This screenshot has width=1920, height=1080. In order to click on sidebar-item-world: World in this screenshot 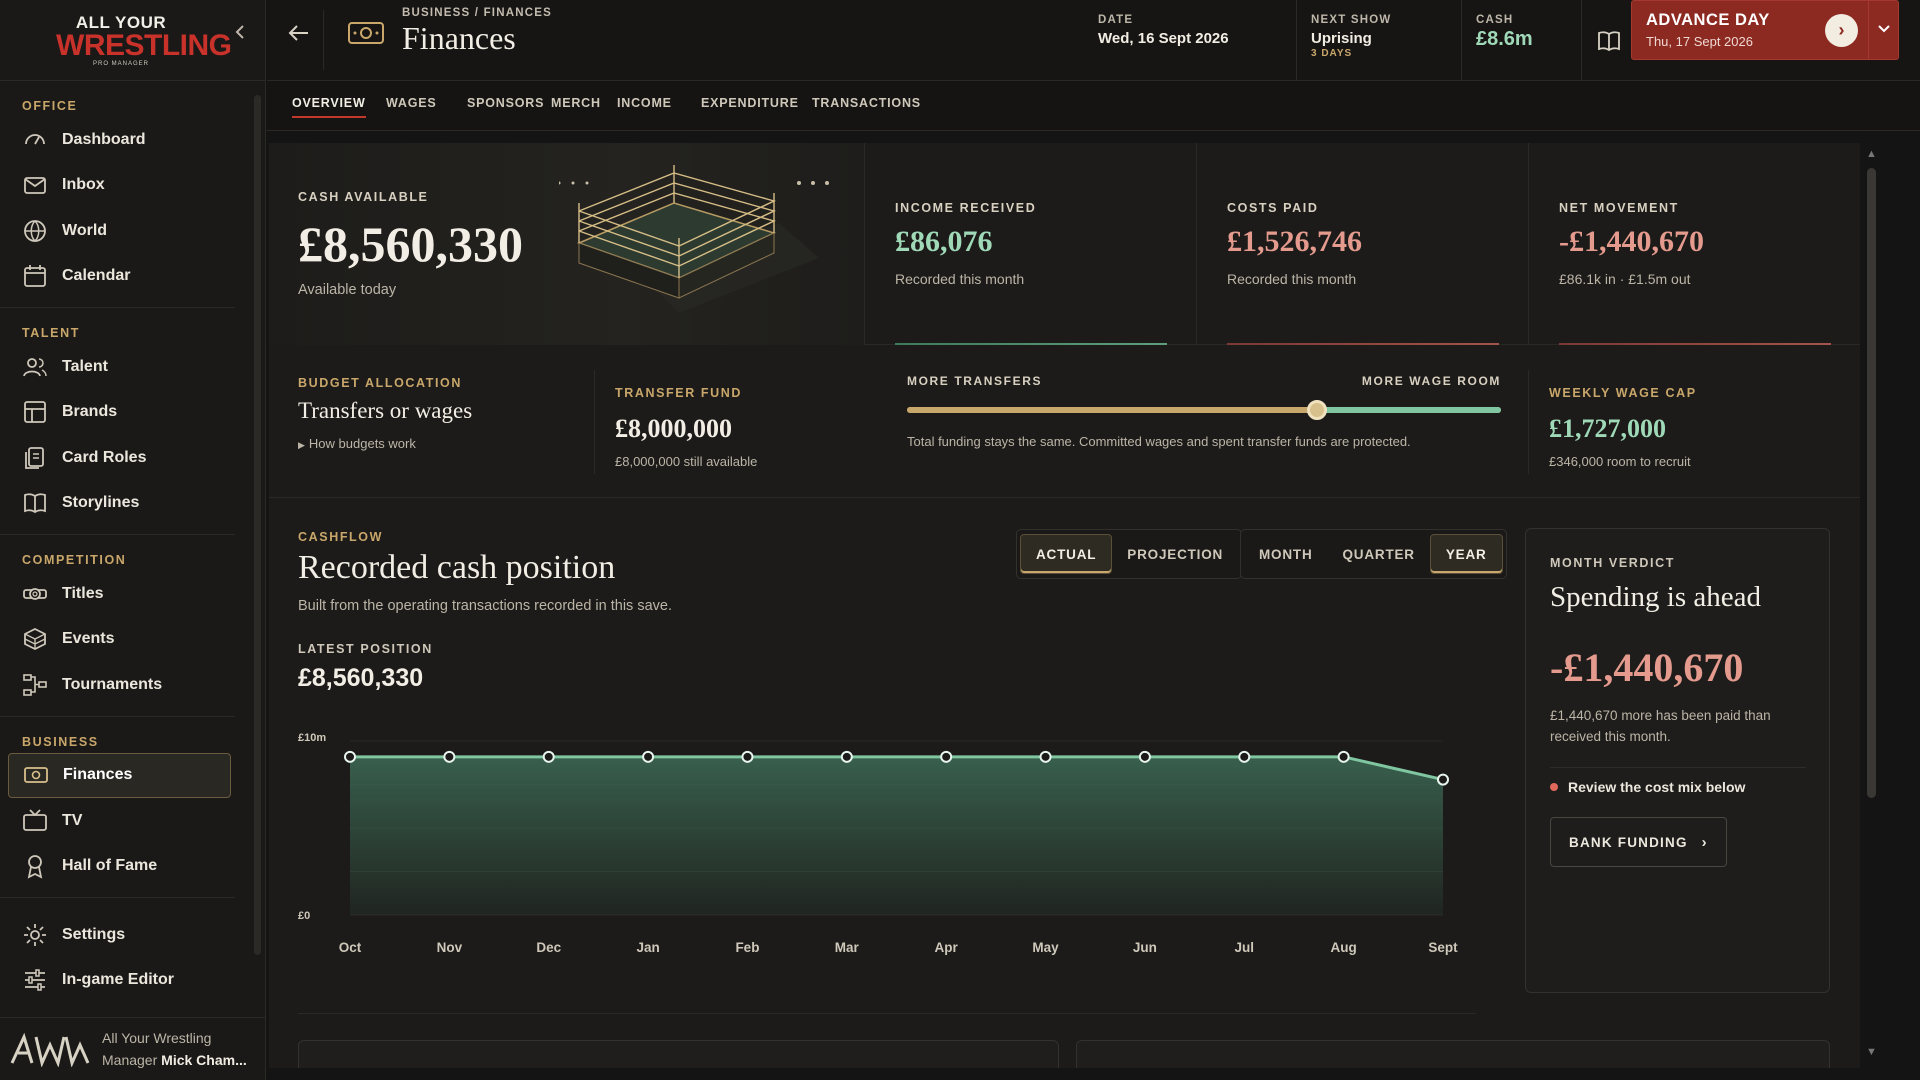, I will do `click(117, 231)`.